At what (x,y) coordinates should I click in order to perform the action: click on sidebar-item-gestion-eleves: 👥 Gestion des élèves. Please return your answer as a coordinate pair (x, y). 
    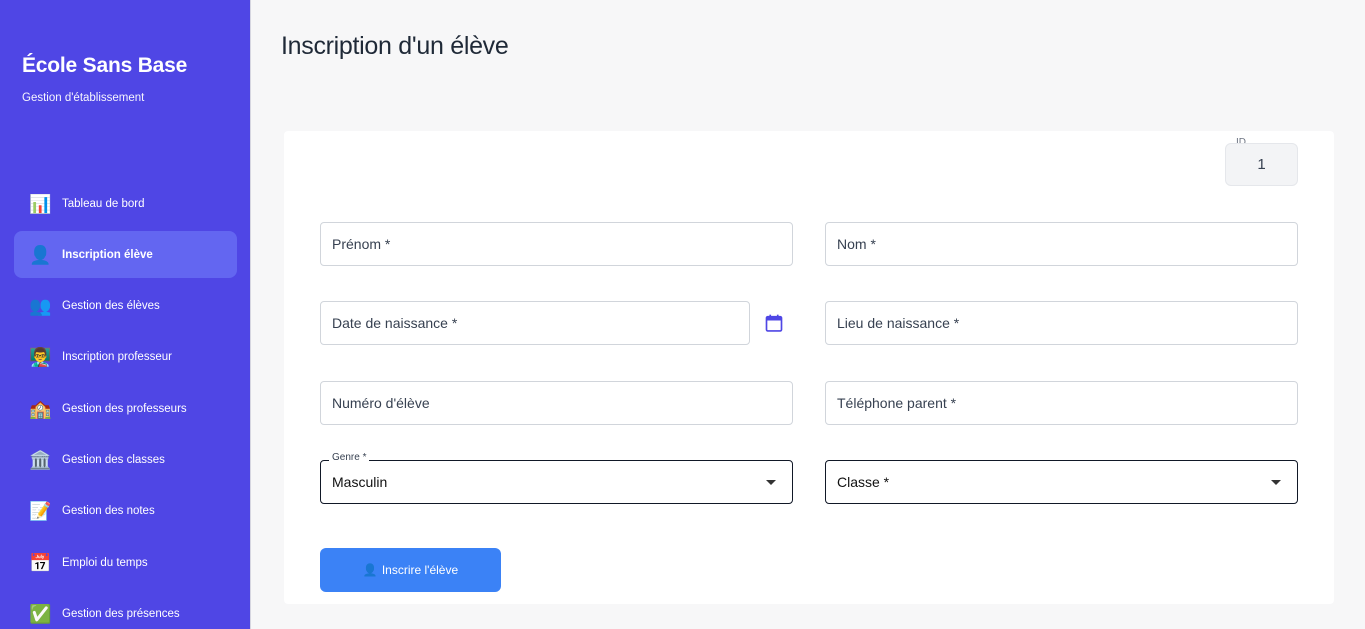
    Looking at the image, I should click on (125, 306).